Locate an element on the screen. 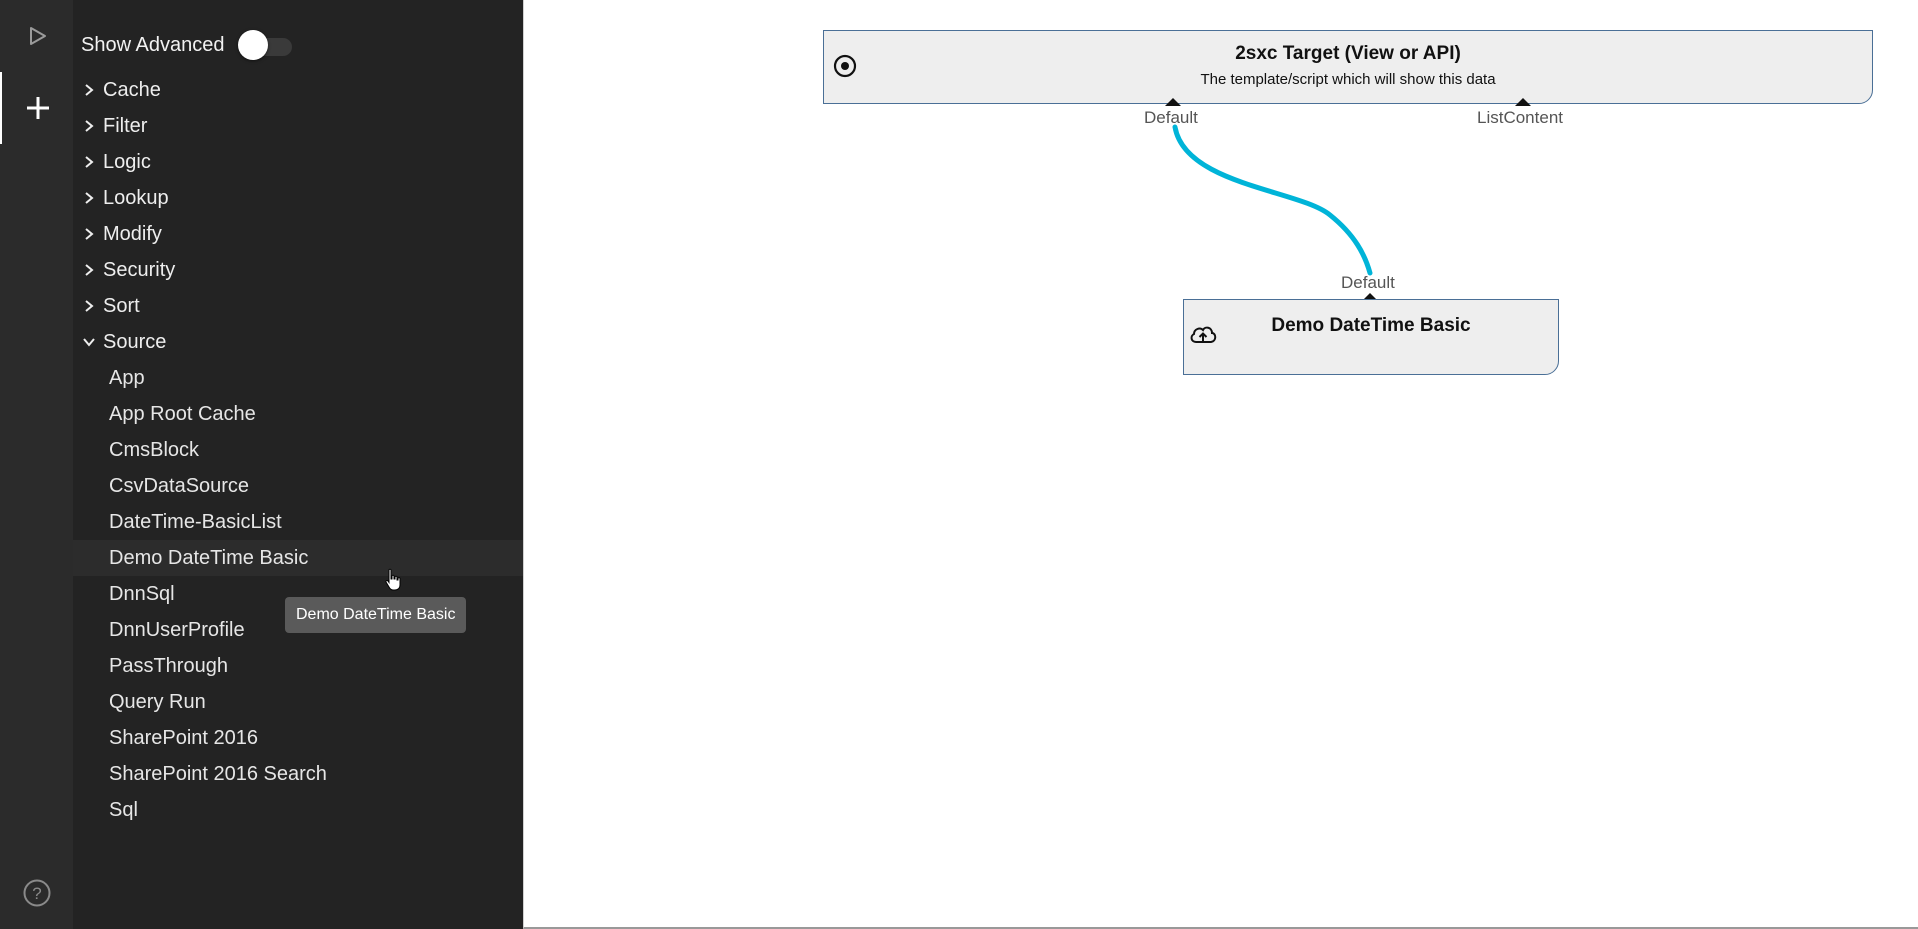  category-label: Modify is located at coordinates (132, 233).